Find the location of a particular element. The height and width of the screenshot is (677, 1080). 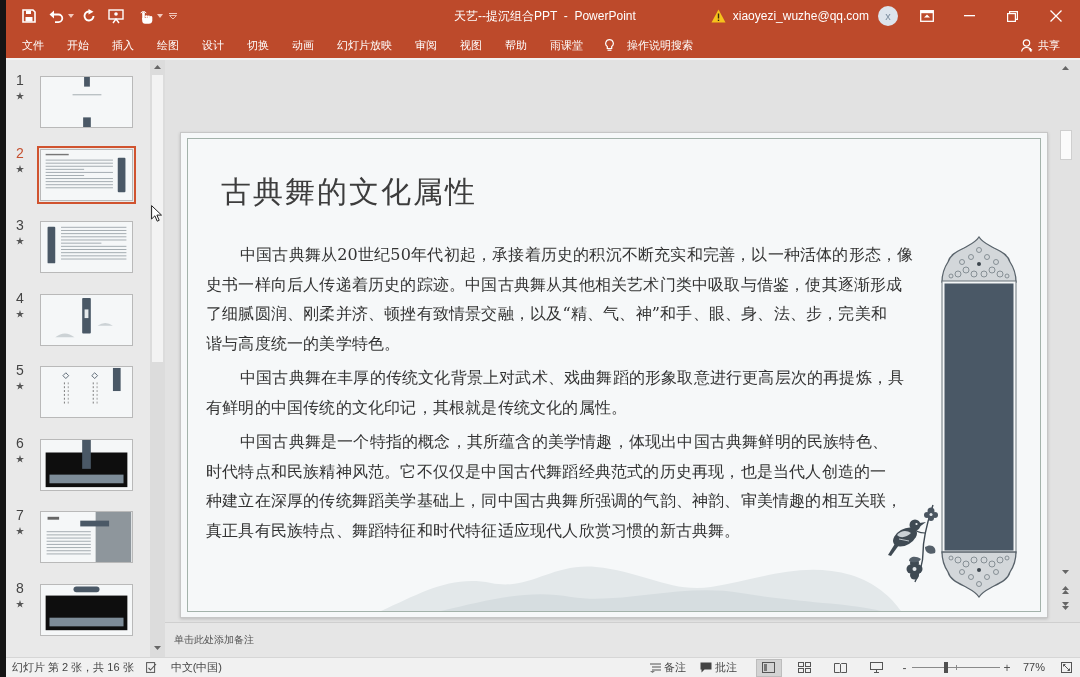

comment-icon is located at coordinates (705, 667).